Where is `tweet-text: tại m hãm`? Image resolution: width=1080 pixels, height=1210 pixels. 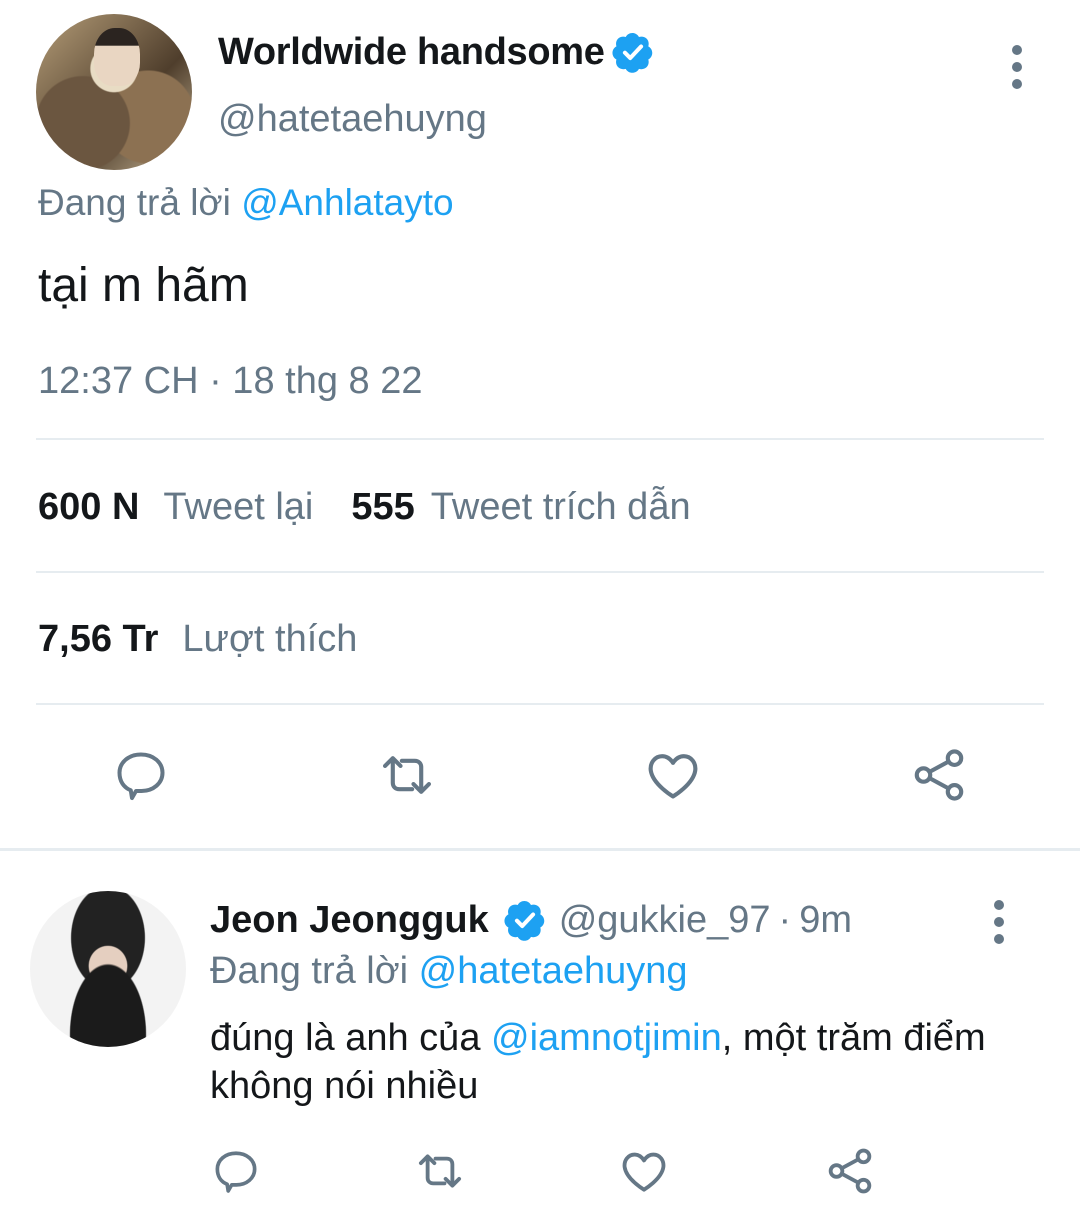
tweet-text: tại m hãm is located at coordinates (143, 285).